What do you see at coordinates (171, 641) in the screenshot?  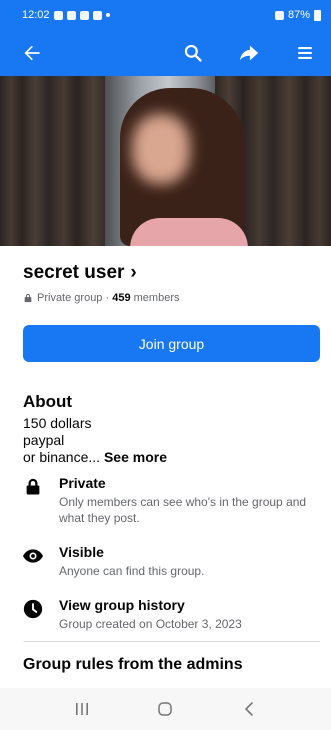 I see `section-divider` at bounding box center [171, 641].